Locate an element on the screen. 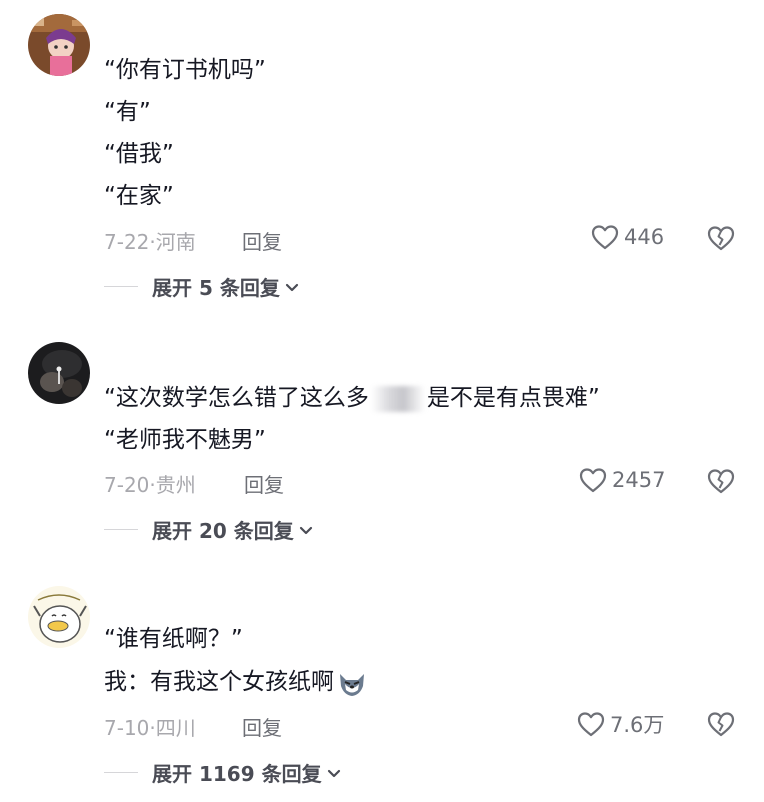 The image size is (764, 802). expand-replies-label: 展开 1169 条回复 is located at coordinates (237, 774).